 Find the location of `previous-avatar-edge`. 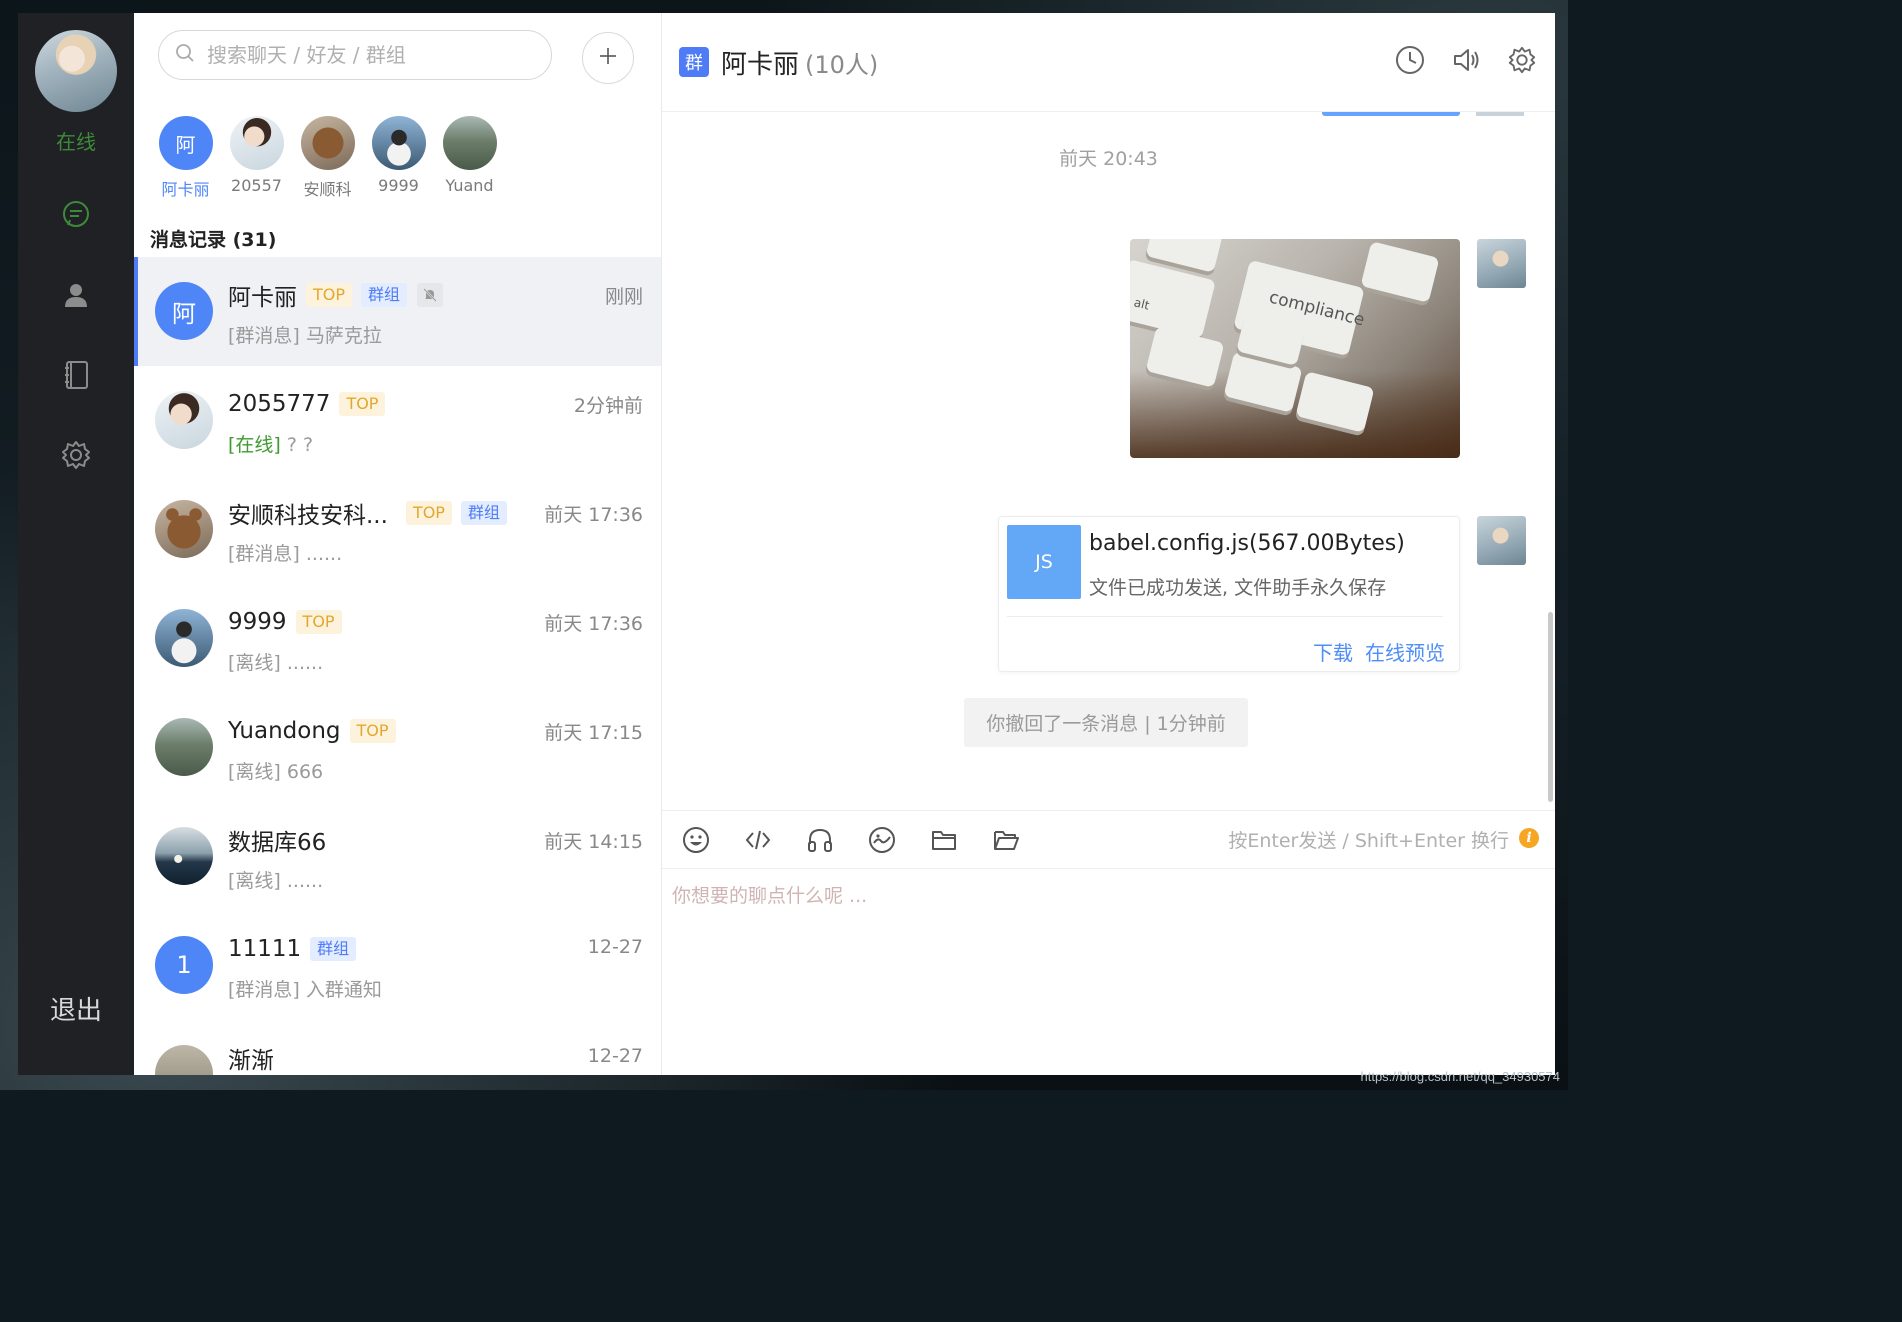

previous-avatar-edge is located at coordinates (1500, 114).